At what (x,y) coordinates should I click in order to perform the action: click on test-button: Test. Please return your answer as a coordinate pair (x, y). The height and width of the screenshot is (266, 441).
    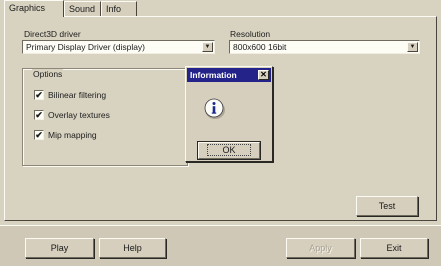
    Looking at the image, I should click on (387, 206).